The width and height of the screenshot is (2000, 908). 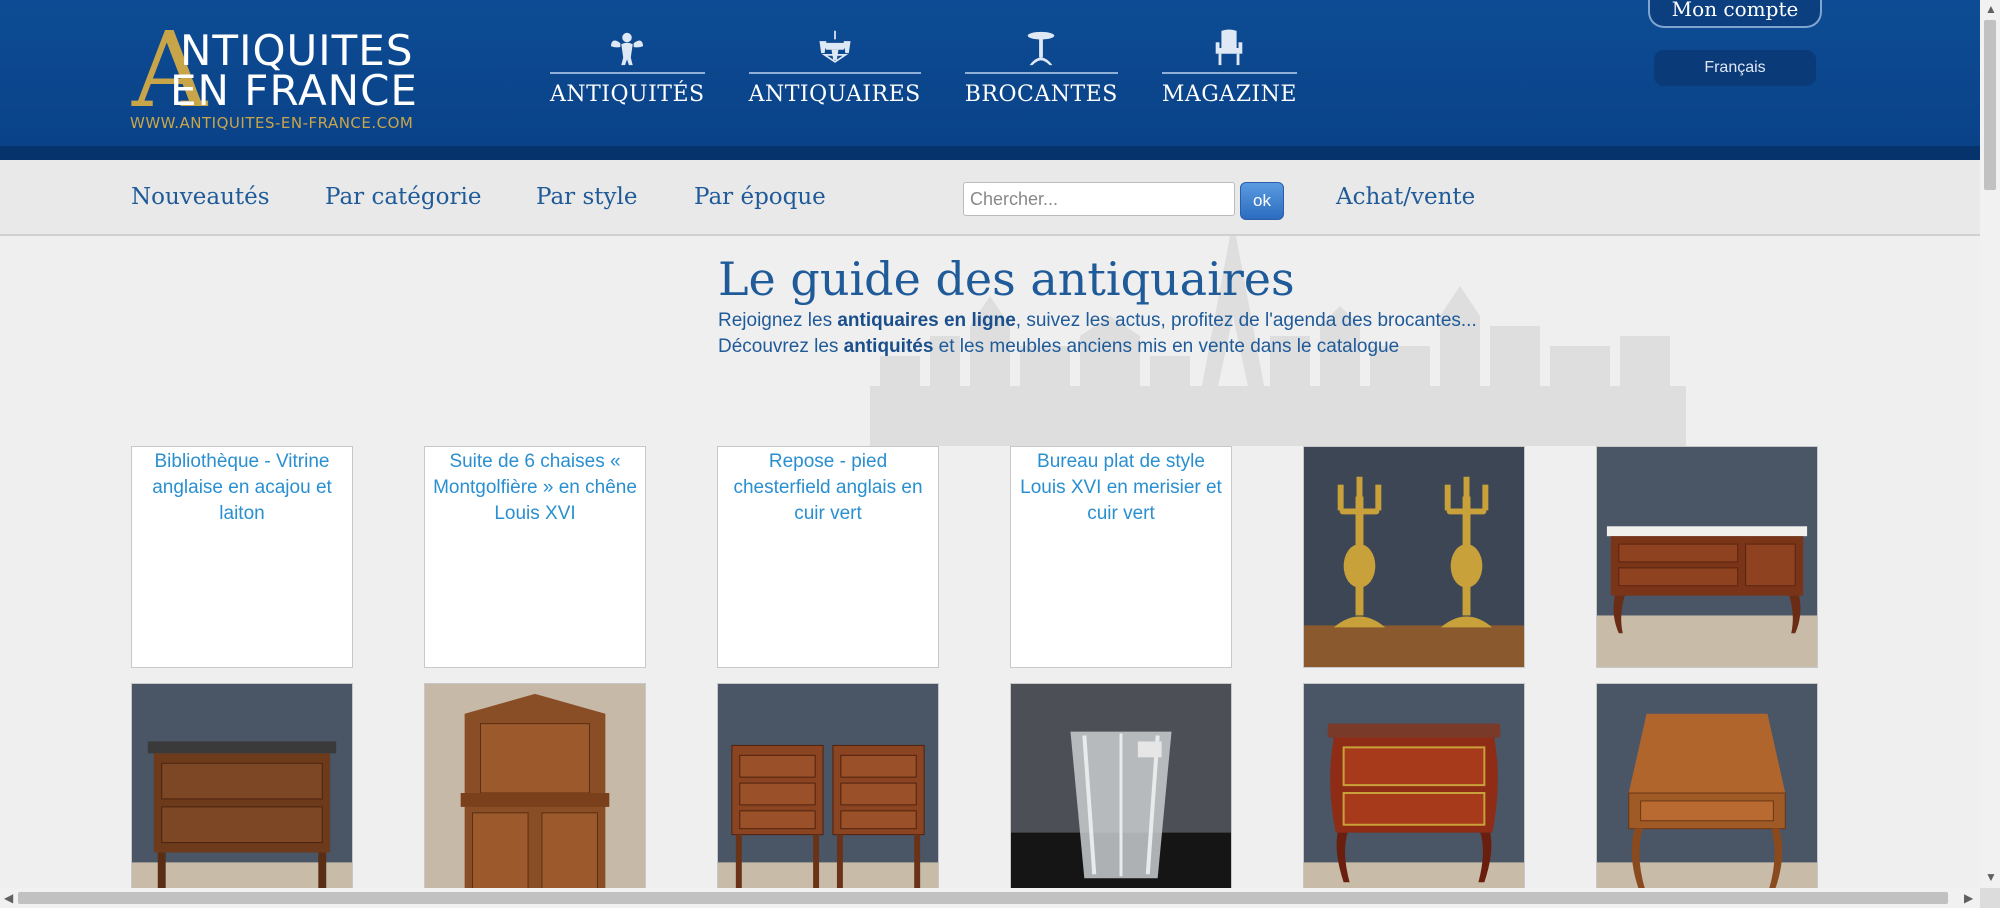 I want to click on subnav-par-epoque: Par époque, so click(x=760, y=197).